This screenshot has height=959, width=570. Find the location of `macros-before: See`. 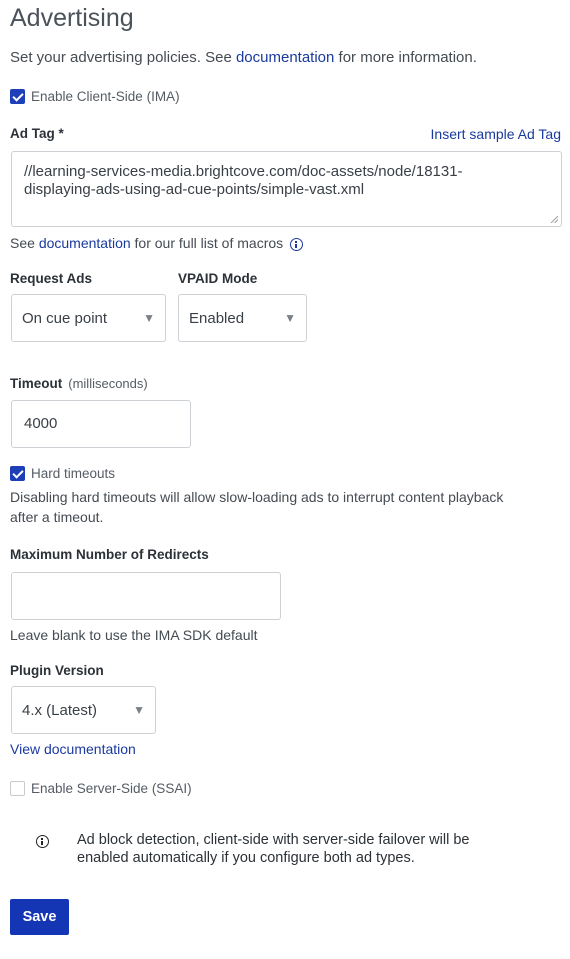

macros-before: See is located at coordinates (24, 243).